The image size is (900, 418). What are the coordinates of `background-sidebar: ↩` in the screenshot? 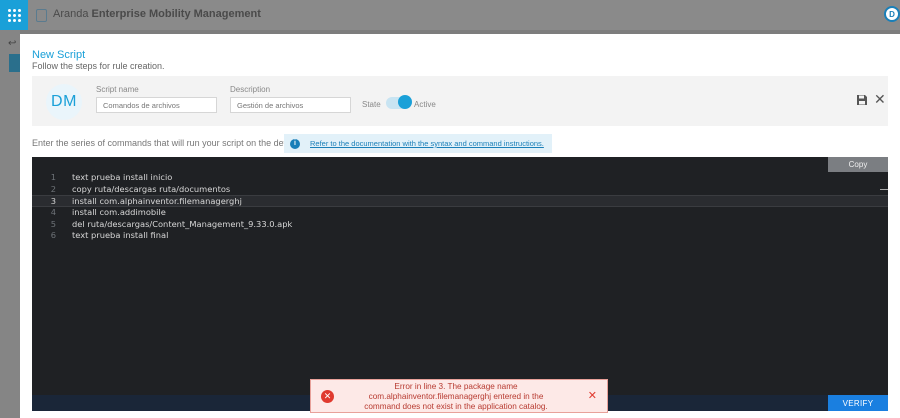 It's located at (10, 224).